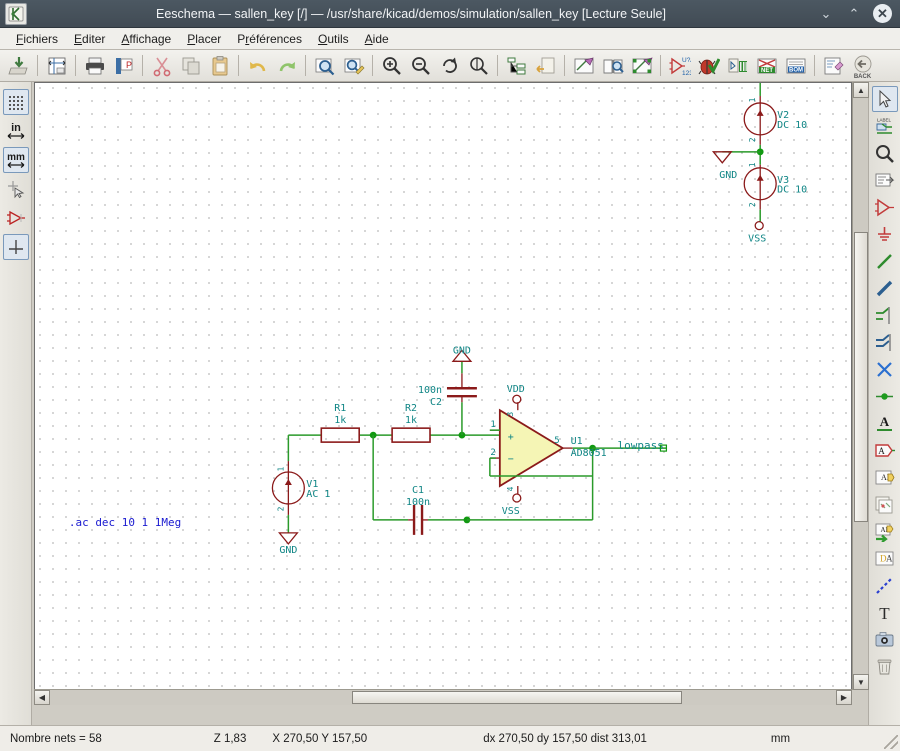  I want to click on place-bus-to-bus-entry-icon, so click(885, 342).